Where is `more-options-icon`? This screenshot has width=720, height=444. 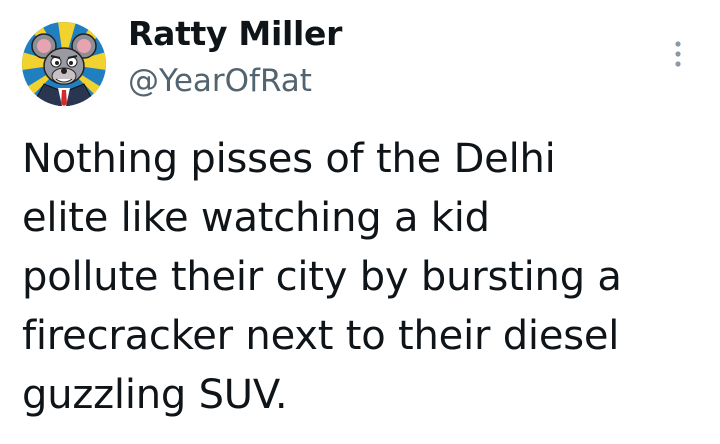
more-options-icon is located at coordinates (678, 54).